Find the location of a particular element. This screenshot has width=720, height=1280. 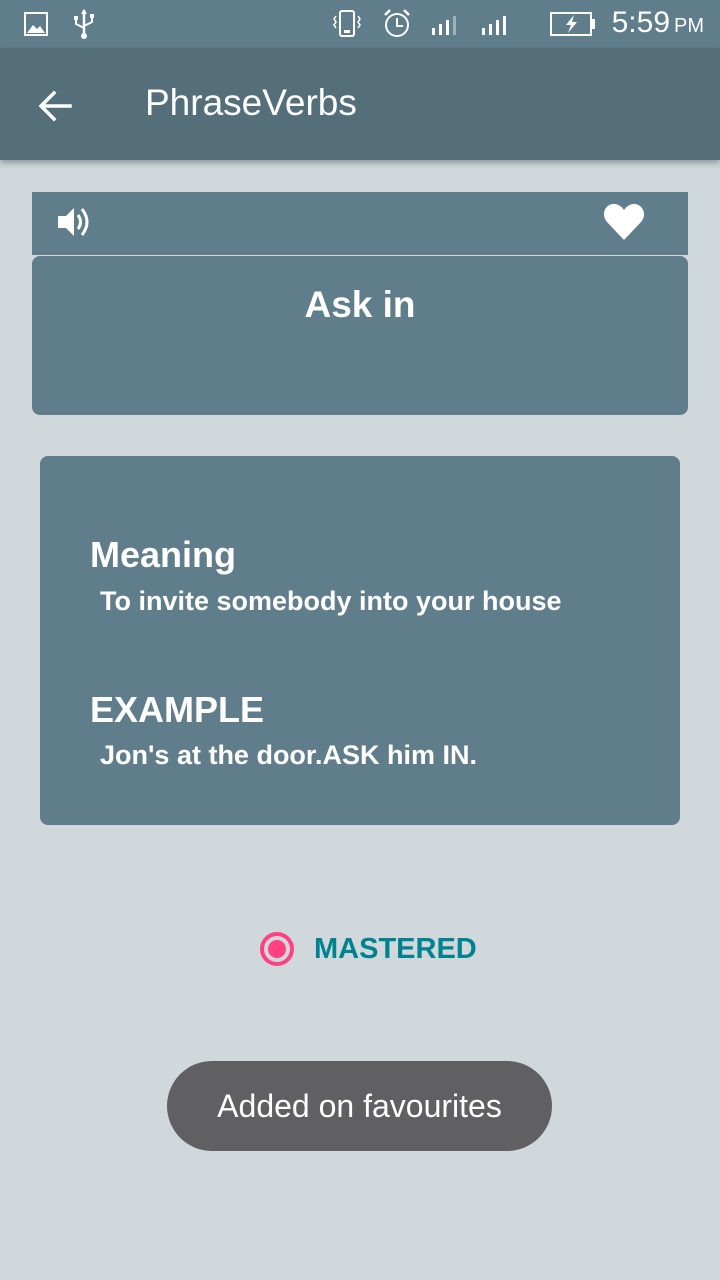

radio-checked-dot is located at coordinates (277, 949).